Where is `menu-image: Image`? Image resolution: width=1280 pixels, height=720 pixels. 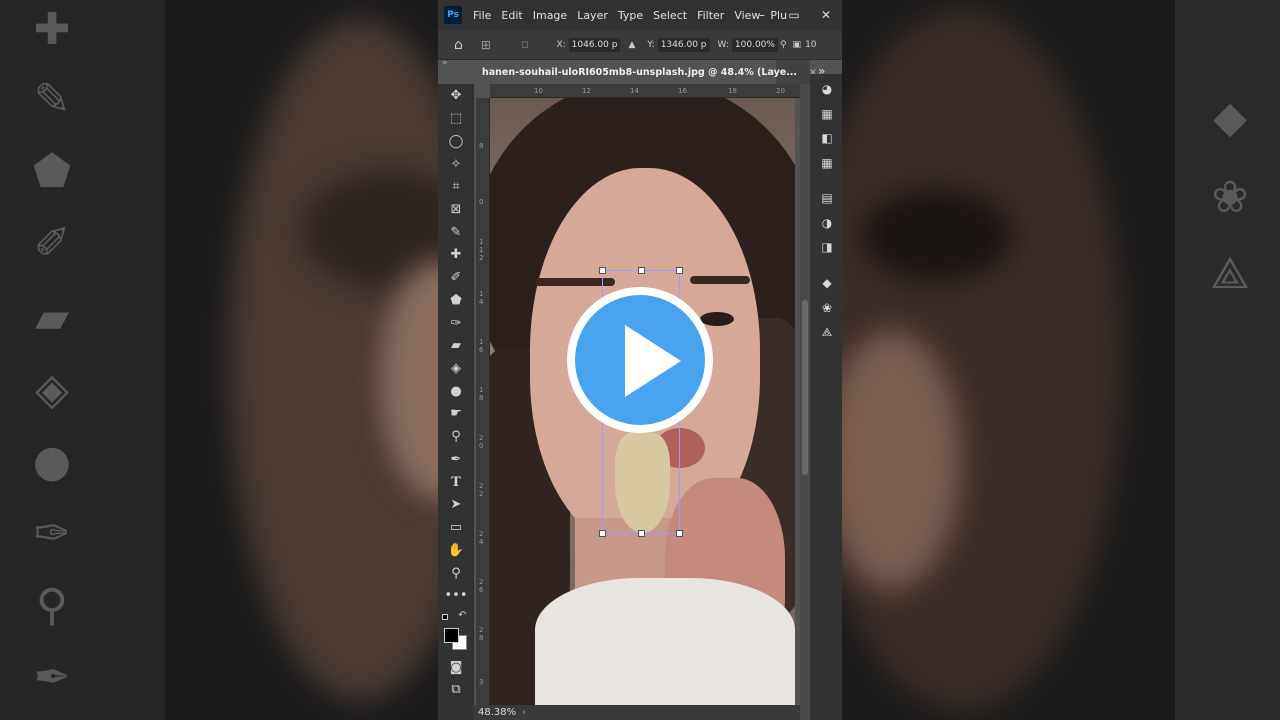
menu-image: Image is located at coordinates (550, 15).